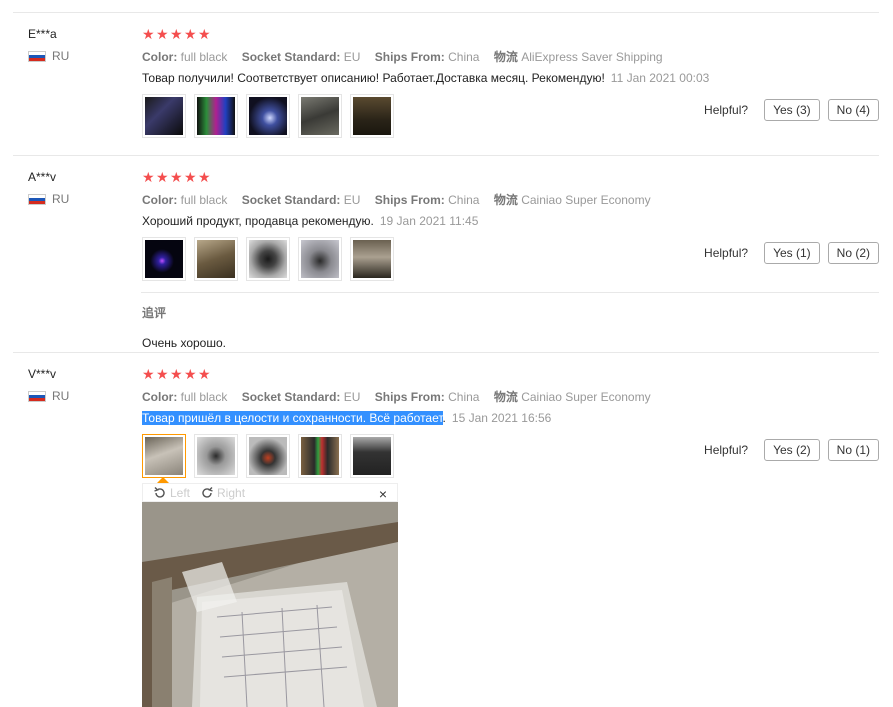  I want to click on helpful-yes-button: Yes (3), so click(792, 110).